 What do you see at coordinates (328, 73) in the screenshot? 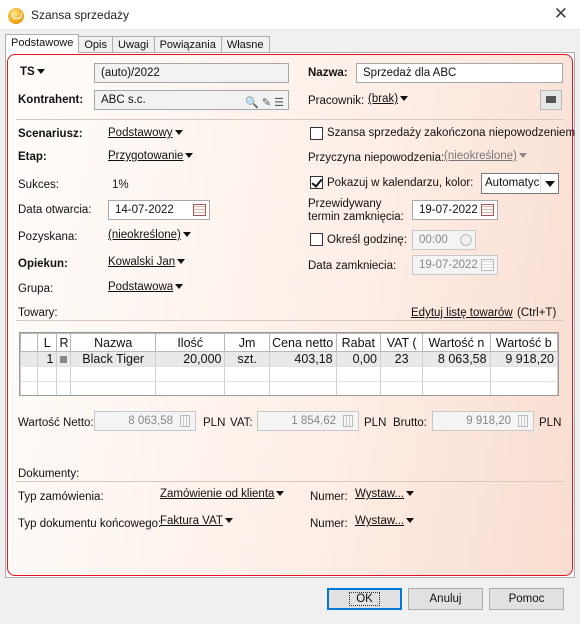
I see `nazwa-label: Nazwa:` at bounding box center [328, 73].